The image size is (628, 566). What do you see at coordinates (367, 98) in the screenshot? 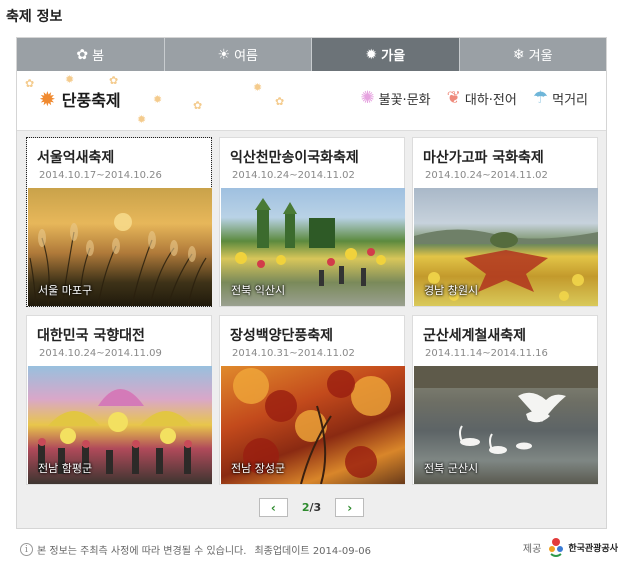
I see `fireworks-icon: ✺` at bounding box center [367, 98].